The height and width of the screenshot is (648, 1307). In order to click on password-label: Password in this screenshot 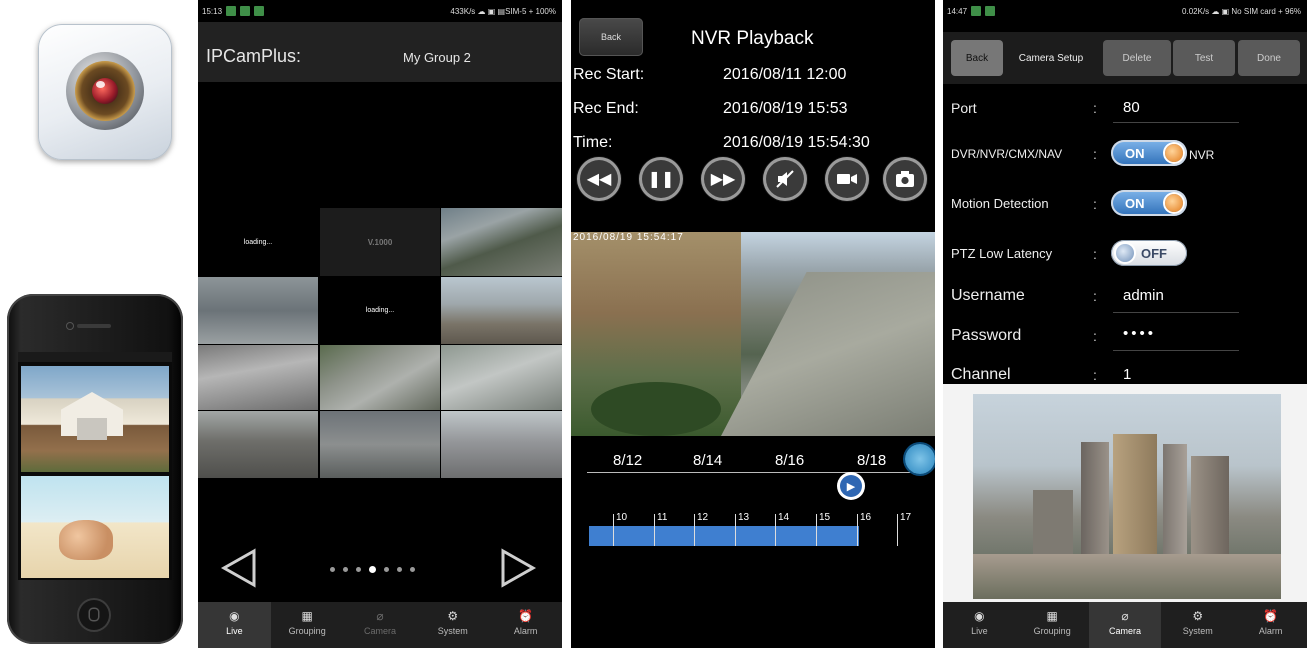, I will do `click(986, 335)`.